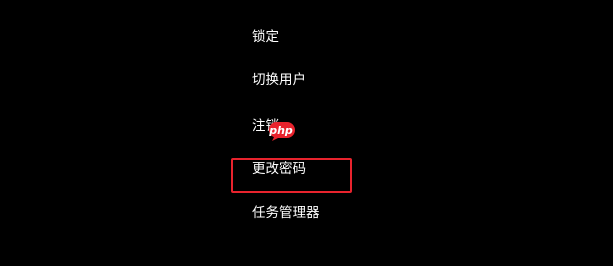 This screenshot has width=613, height=266. Describe the element at coordinates (265, 37) in the screenshot. I see `lock-option: 锁定` at that location.